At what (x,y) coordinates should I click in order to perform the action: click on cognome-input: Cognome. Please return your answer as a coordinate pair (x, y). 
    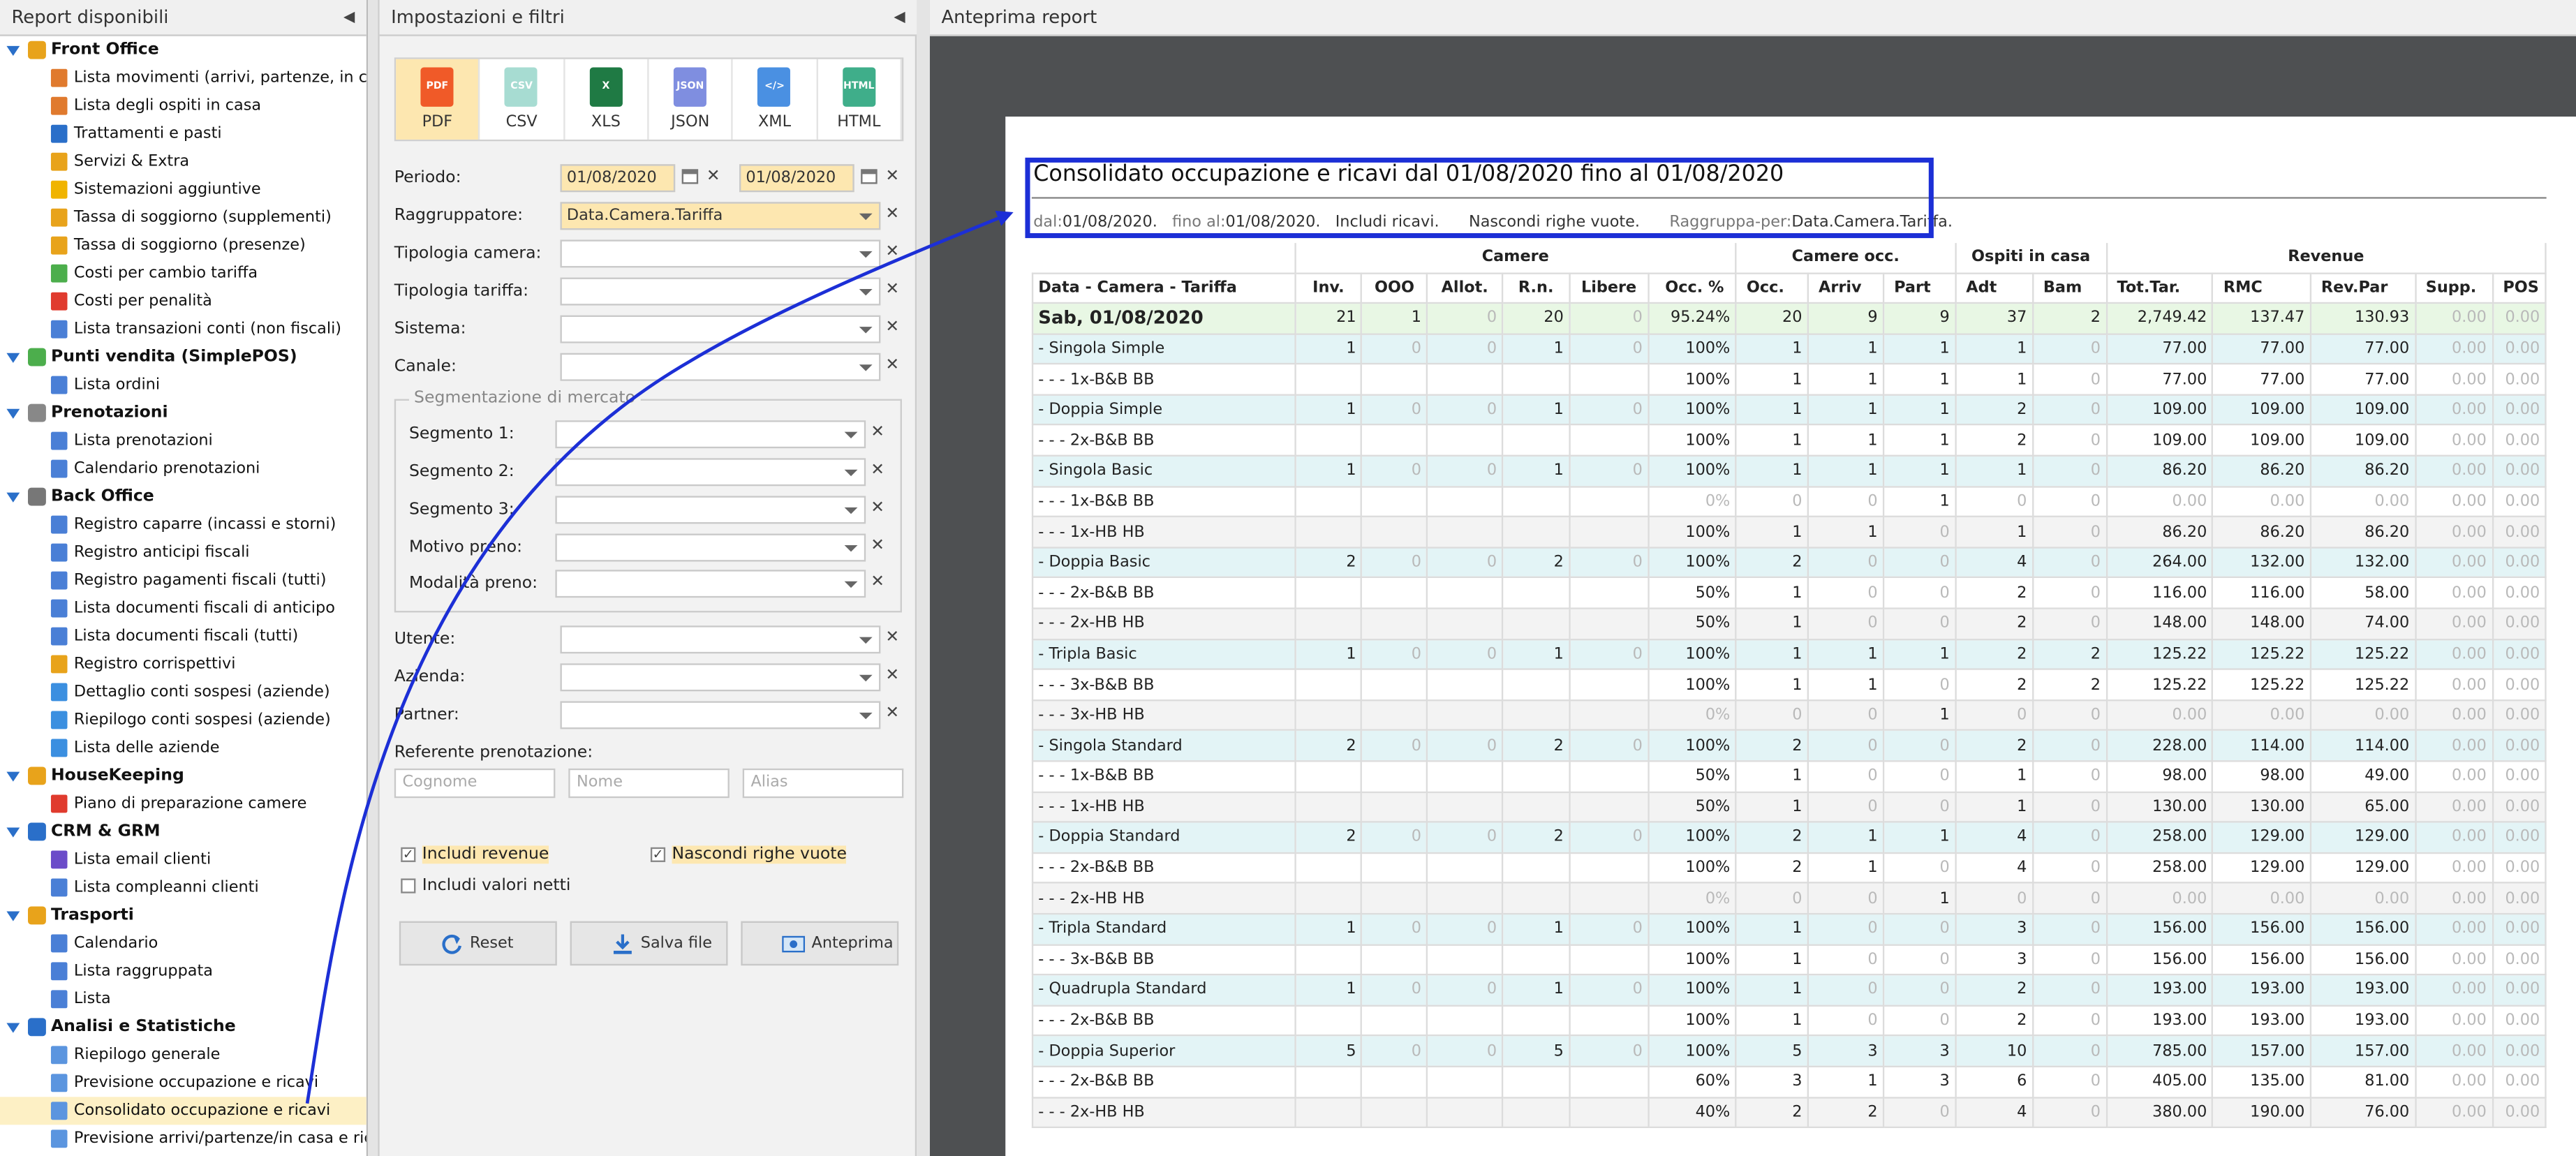
    Looking at the image, I should click on (475, 783).